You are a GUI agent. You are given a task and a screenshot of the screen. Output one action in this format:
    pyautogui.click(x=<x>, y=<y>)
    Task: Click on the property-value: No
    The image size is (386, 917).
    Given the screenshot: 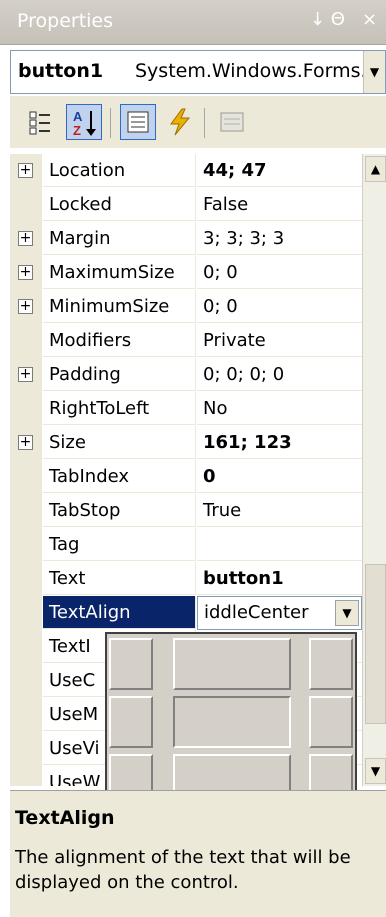 What is the action you would take?
    pyautogui.click(x=279, y=408)
    